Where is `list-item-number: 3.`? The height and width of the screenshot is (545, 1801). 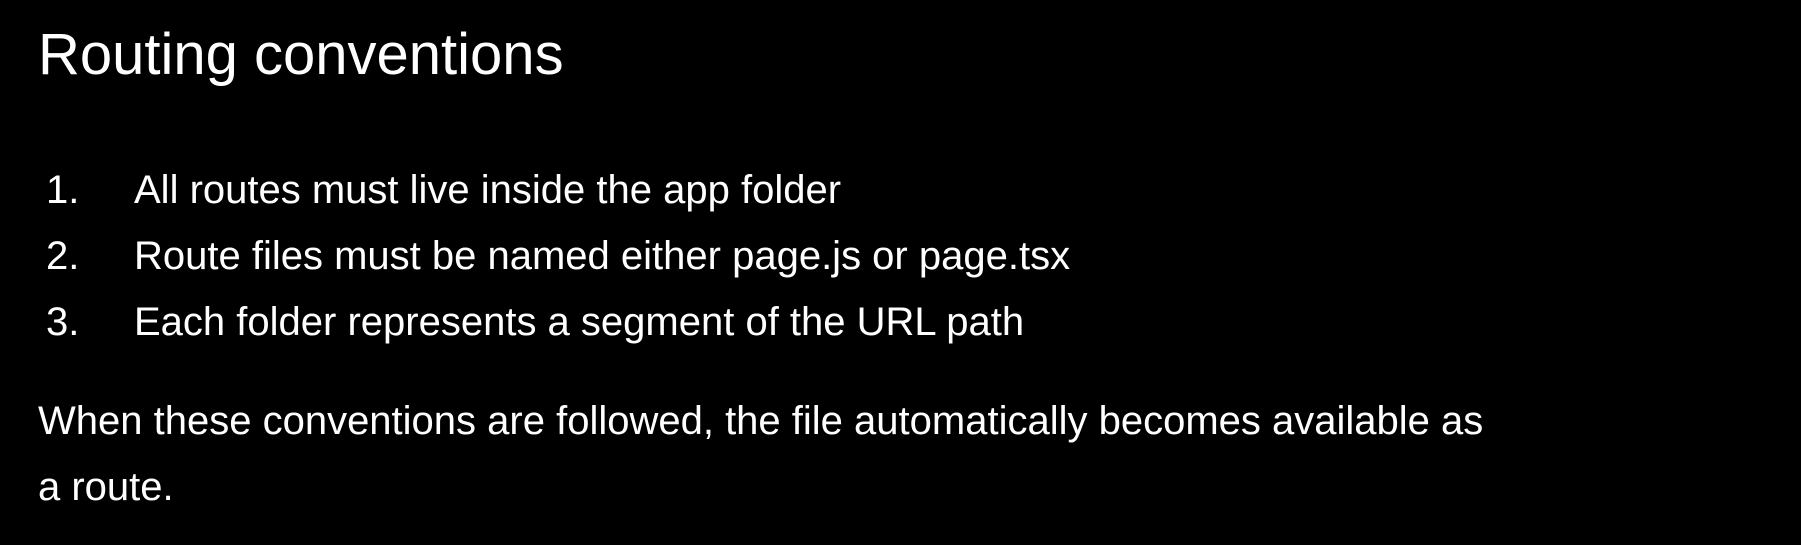
list-item-number: 3. is located at coordinates (63, 322).